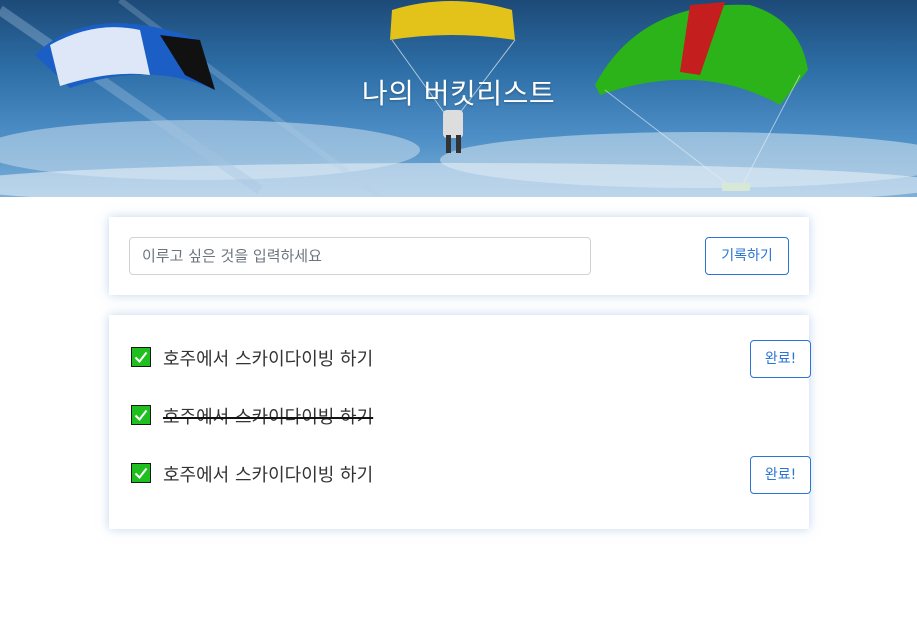  I want to click on record-button: 기록하기, so click(747, 256).